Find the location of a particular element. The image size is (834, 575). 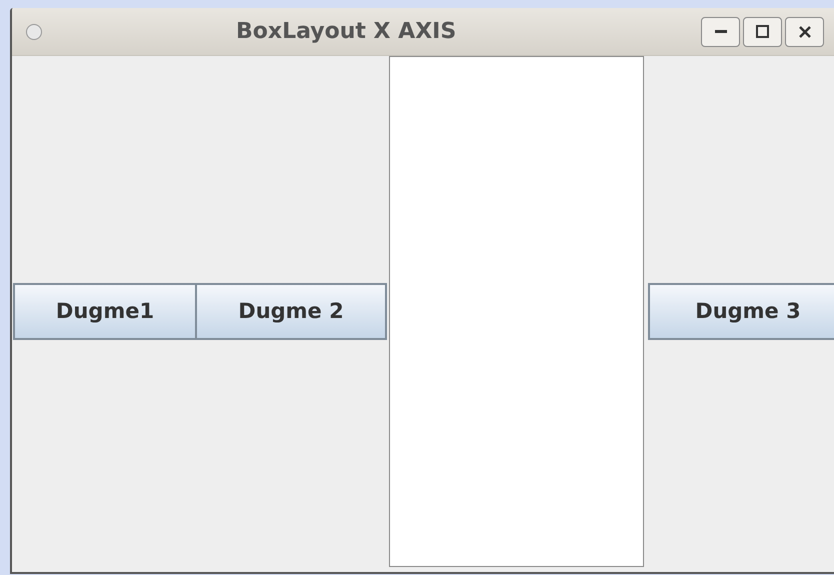

maximize-button is located at coordinates (762, 31).